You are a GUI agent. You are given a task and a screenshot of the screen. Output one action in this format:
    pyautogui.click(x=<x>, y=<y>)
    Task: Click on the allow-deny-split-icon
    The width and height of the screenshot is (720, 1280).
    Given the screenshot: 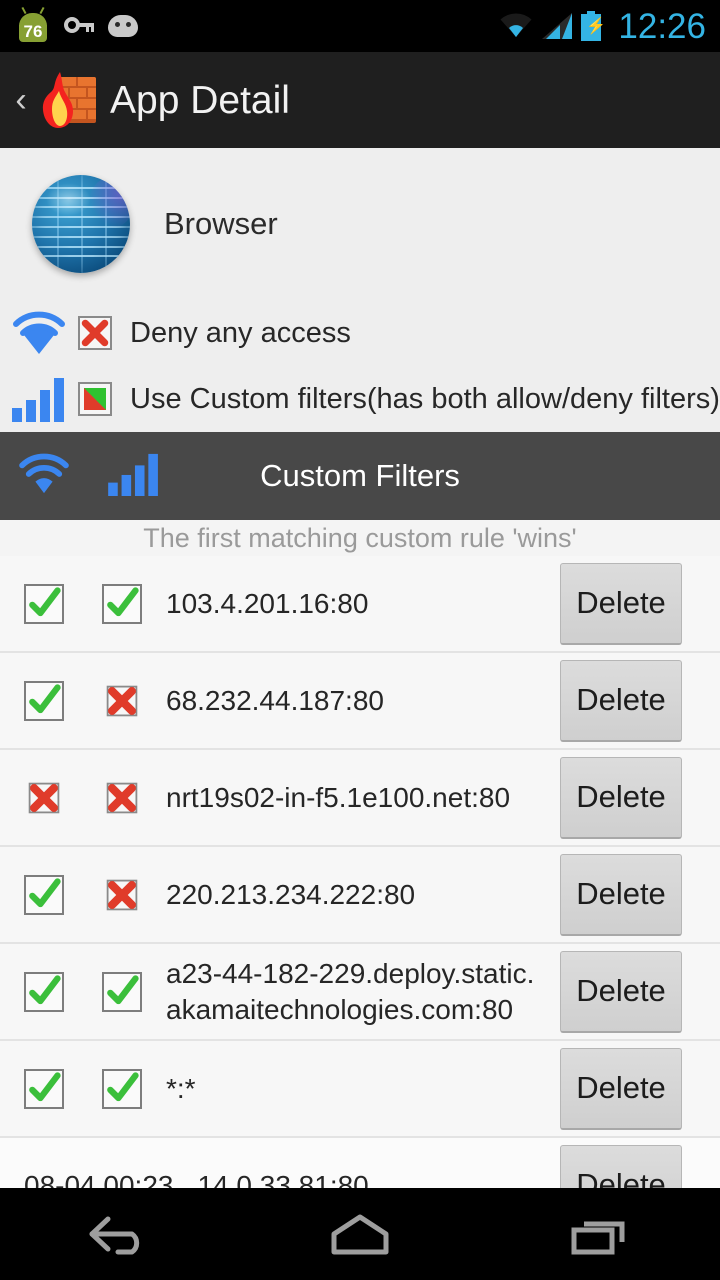 What is the action you would take?
    pyautogui.click(x=95, y=399)
    